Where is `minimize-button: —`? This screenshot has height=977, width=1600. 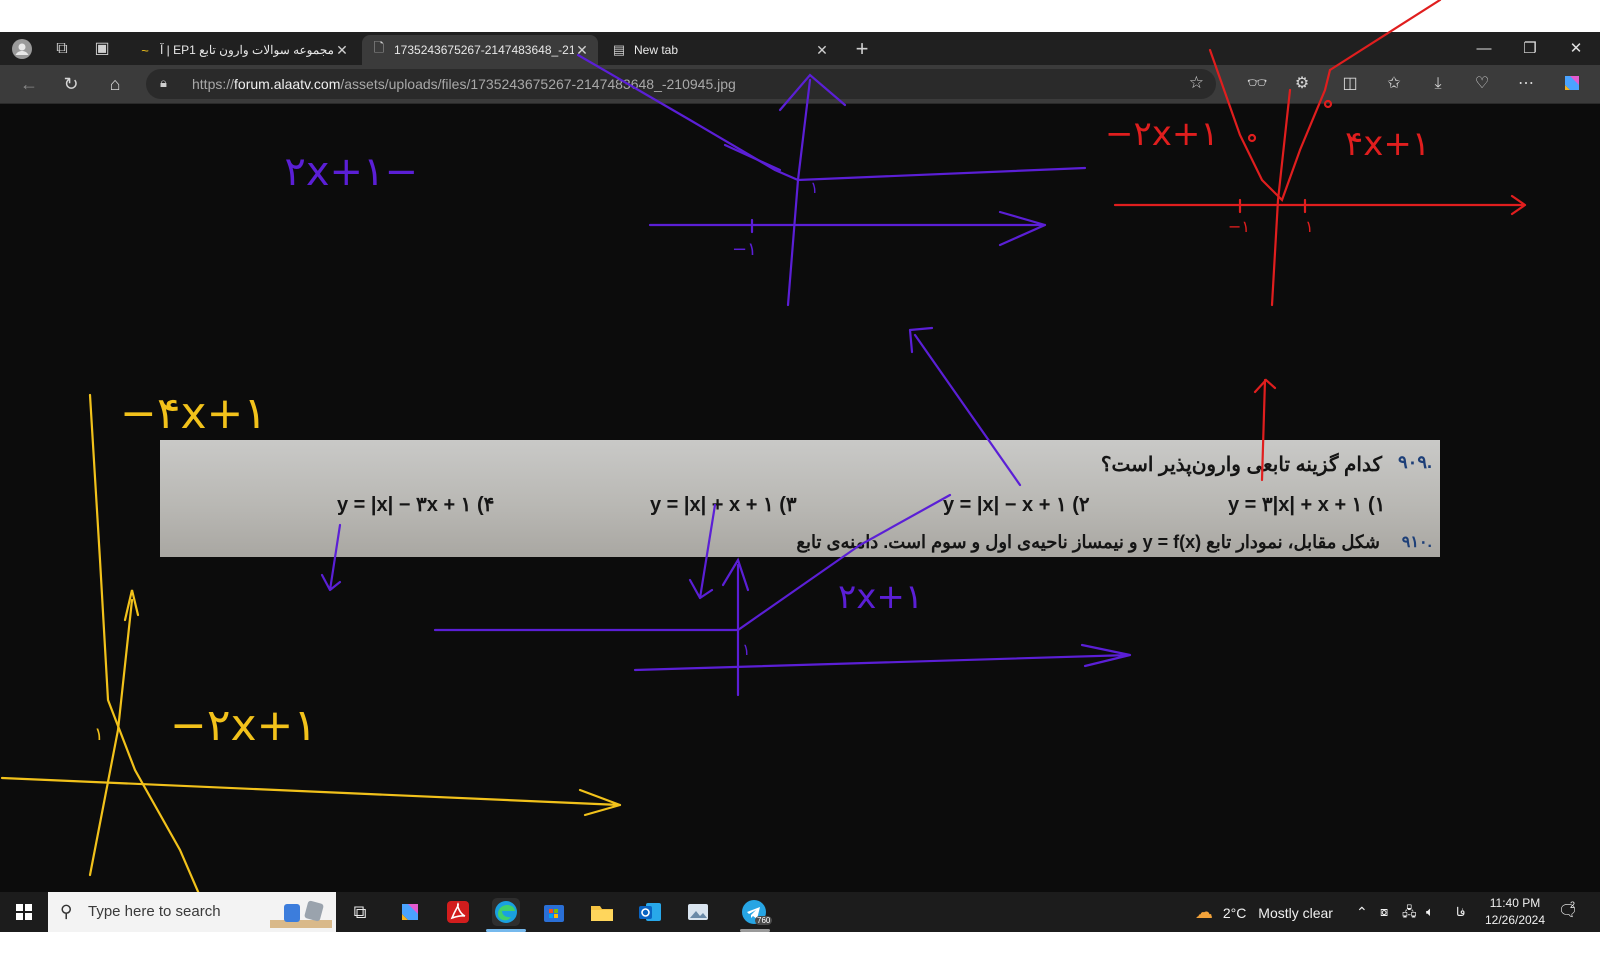 minimize-button: — is located at coordinates (1484, 49).